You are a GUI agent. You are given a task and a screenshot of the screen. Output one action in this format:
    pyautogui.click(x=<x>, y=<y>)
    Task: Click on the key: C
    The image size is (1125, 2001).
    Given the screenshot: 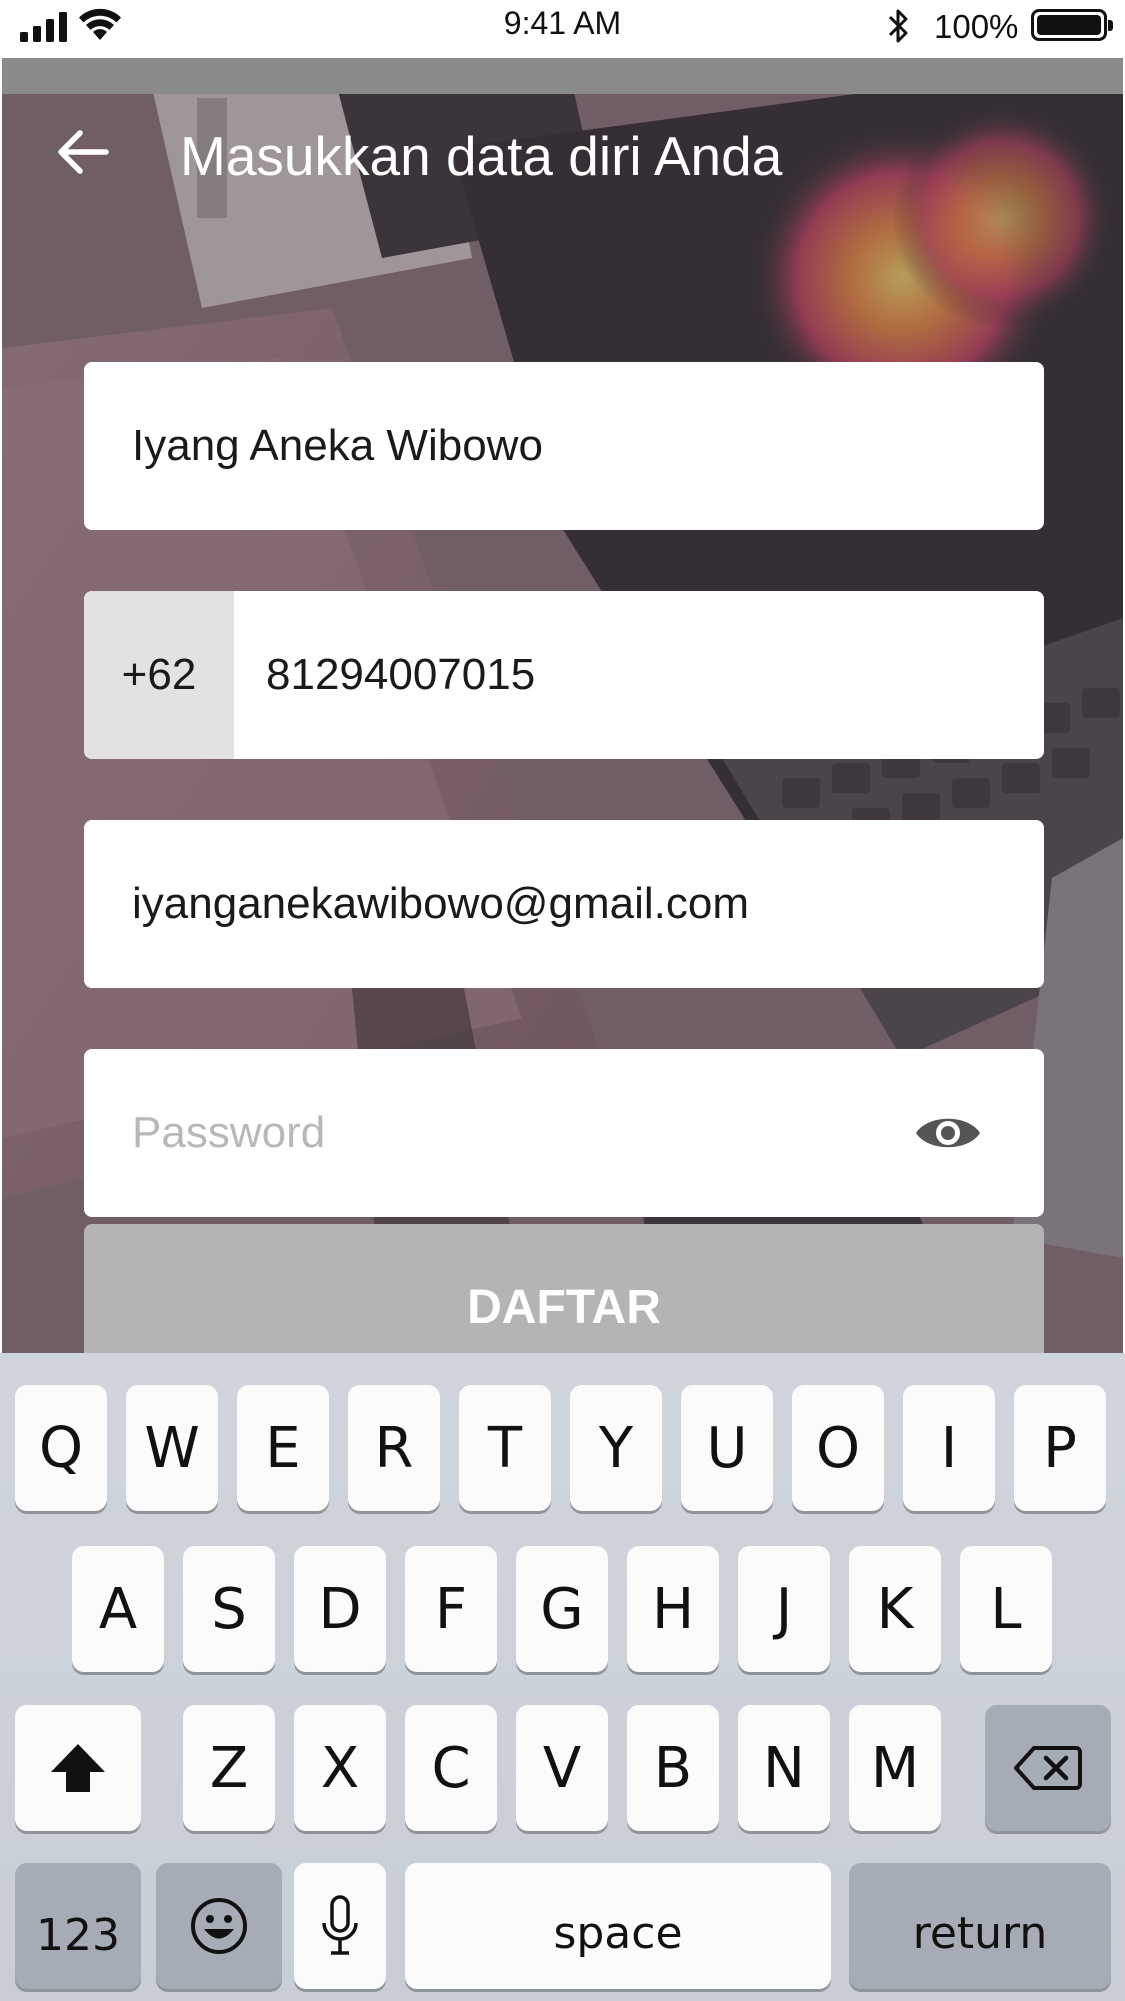 What is the action you would take?
    pyautogui.click(x=451, y=1768)
    